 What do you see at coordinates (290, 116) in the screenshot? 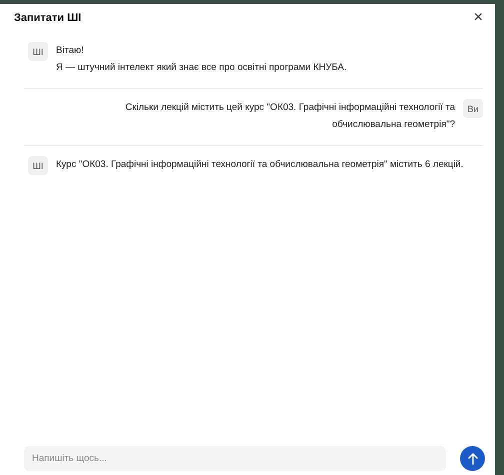
I see `message-text: Скільки лекцій містить цей курс "ОК03. Графічні інформаційні технології та обчислювальна геометрія"?` at bounding box center [290, 116].